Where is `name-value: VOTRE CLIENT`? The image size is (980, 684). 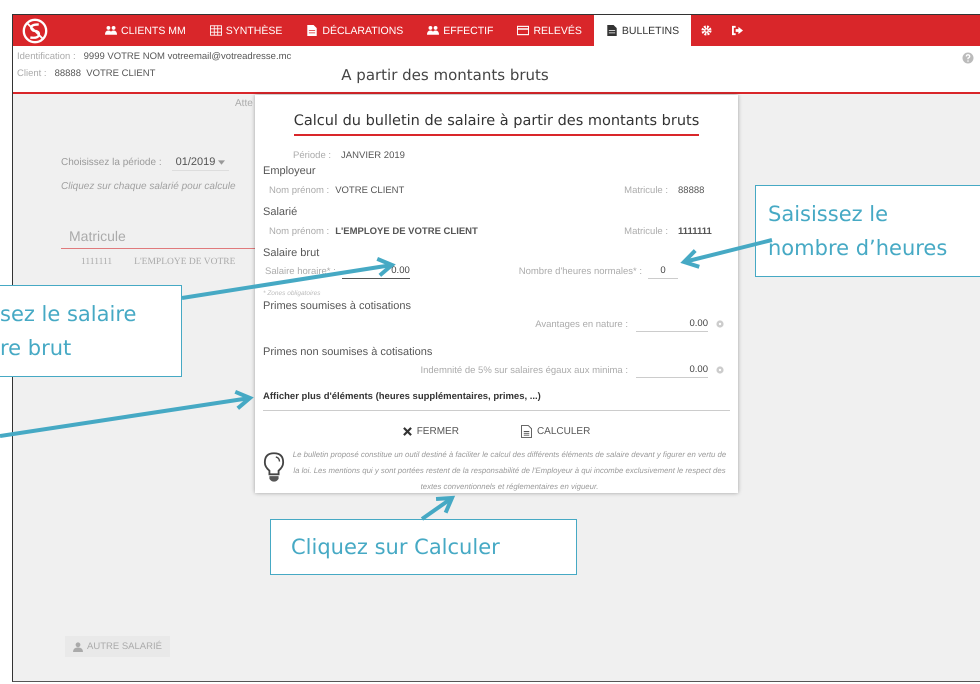 name-value: VOTRE CLIENT is located at coordinates (369, 190).